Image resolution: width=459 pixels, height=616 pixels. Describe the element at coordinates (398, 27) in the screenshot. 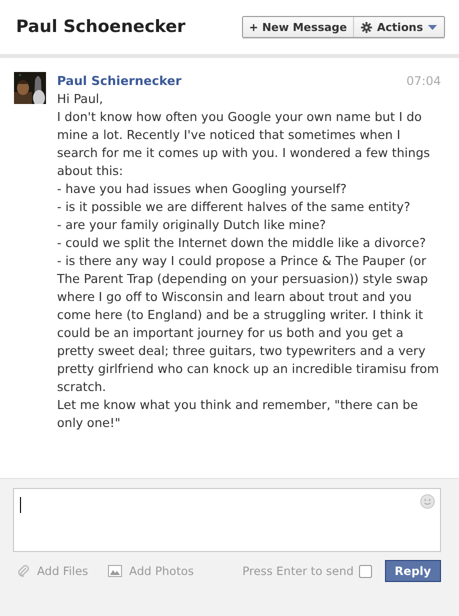

I see `actions-button: Actions` at that location.